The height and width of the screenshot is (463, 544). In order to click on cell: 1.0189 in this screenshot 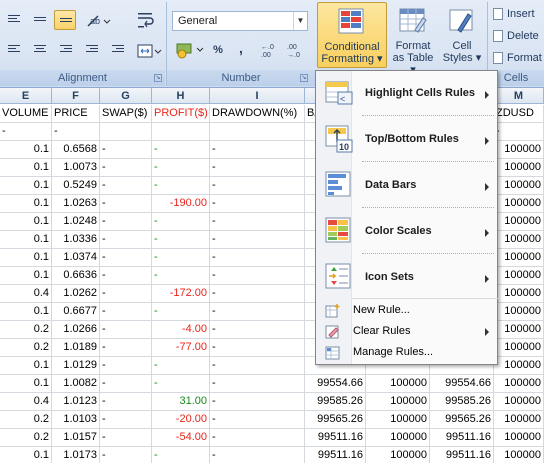, I will do `click(76, 348)`.